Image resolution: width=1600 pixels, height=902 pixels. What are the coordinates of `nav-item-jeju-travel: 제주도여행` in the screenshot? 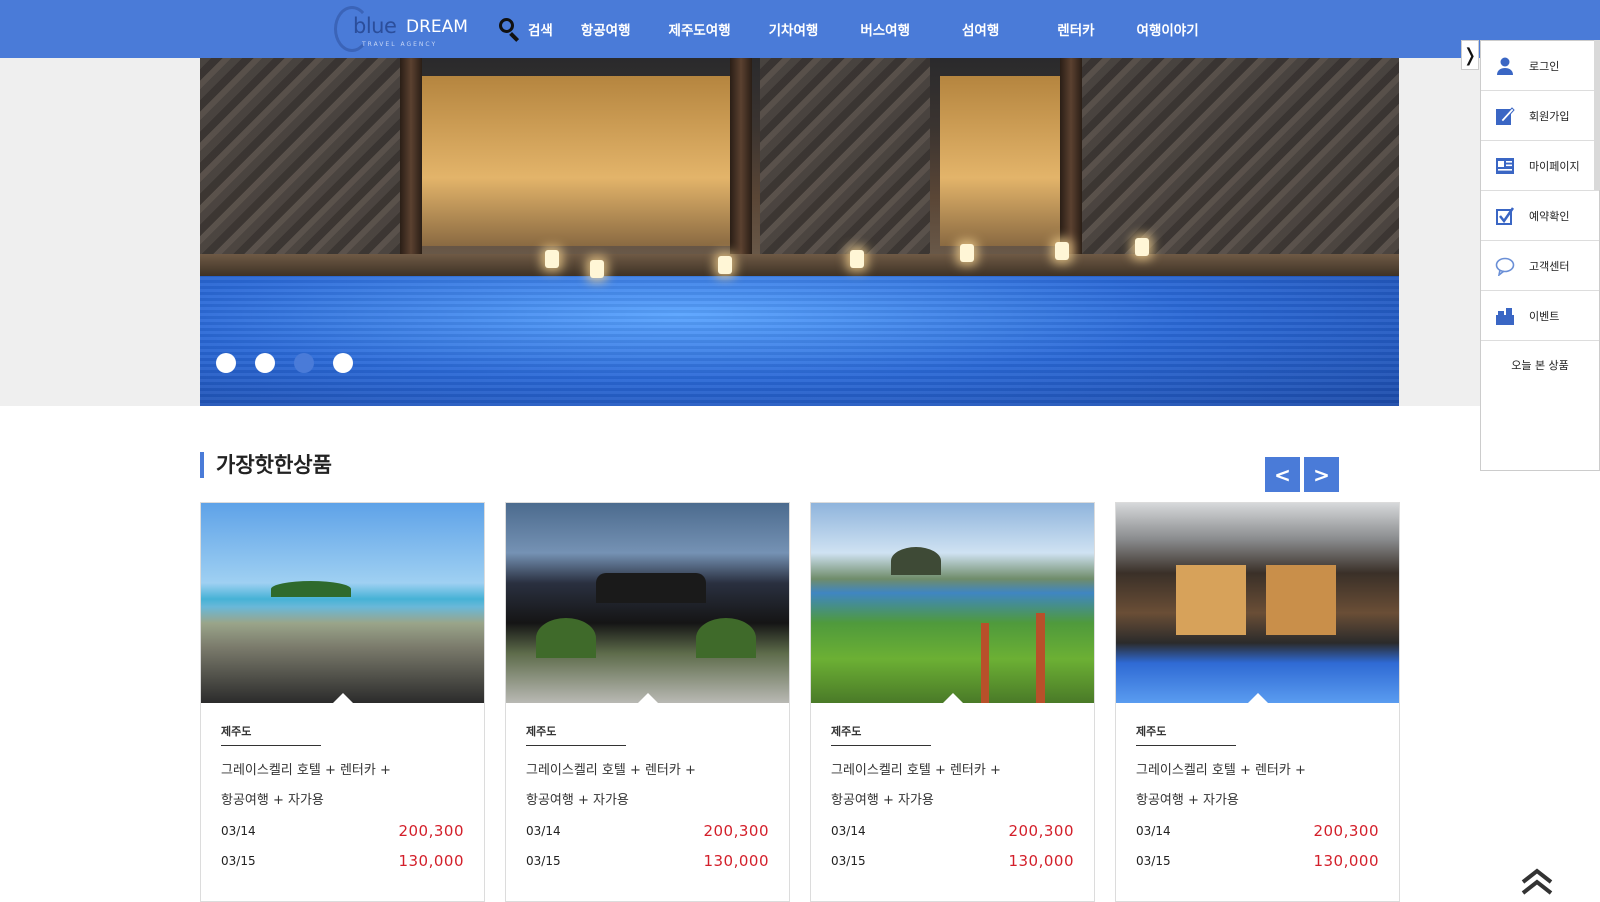 It's located at (700, 29).